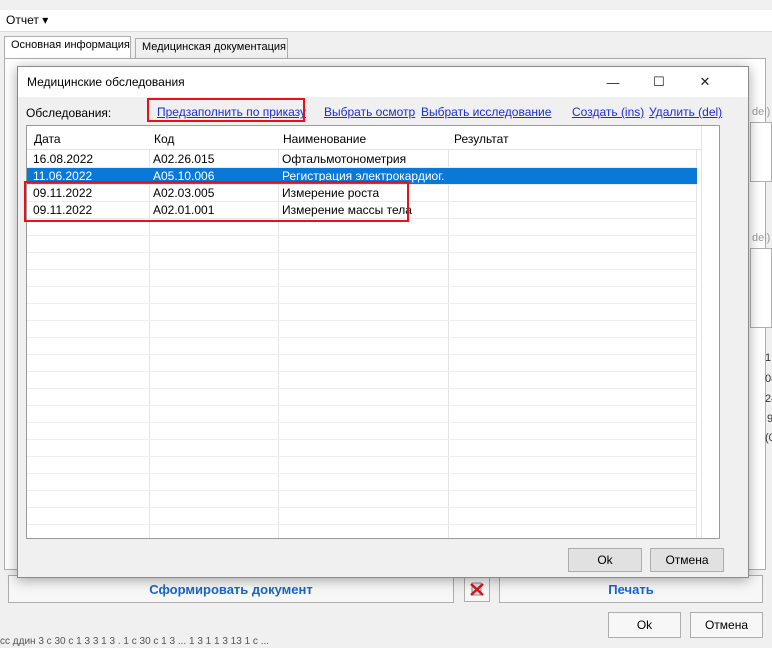  I want to click on bg-fragment-08: 08, so click(768, 379).